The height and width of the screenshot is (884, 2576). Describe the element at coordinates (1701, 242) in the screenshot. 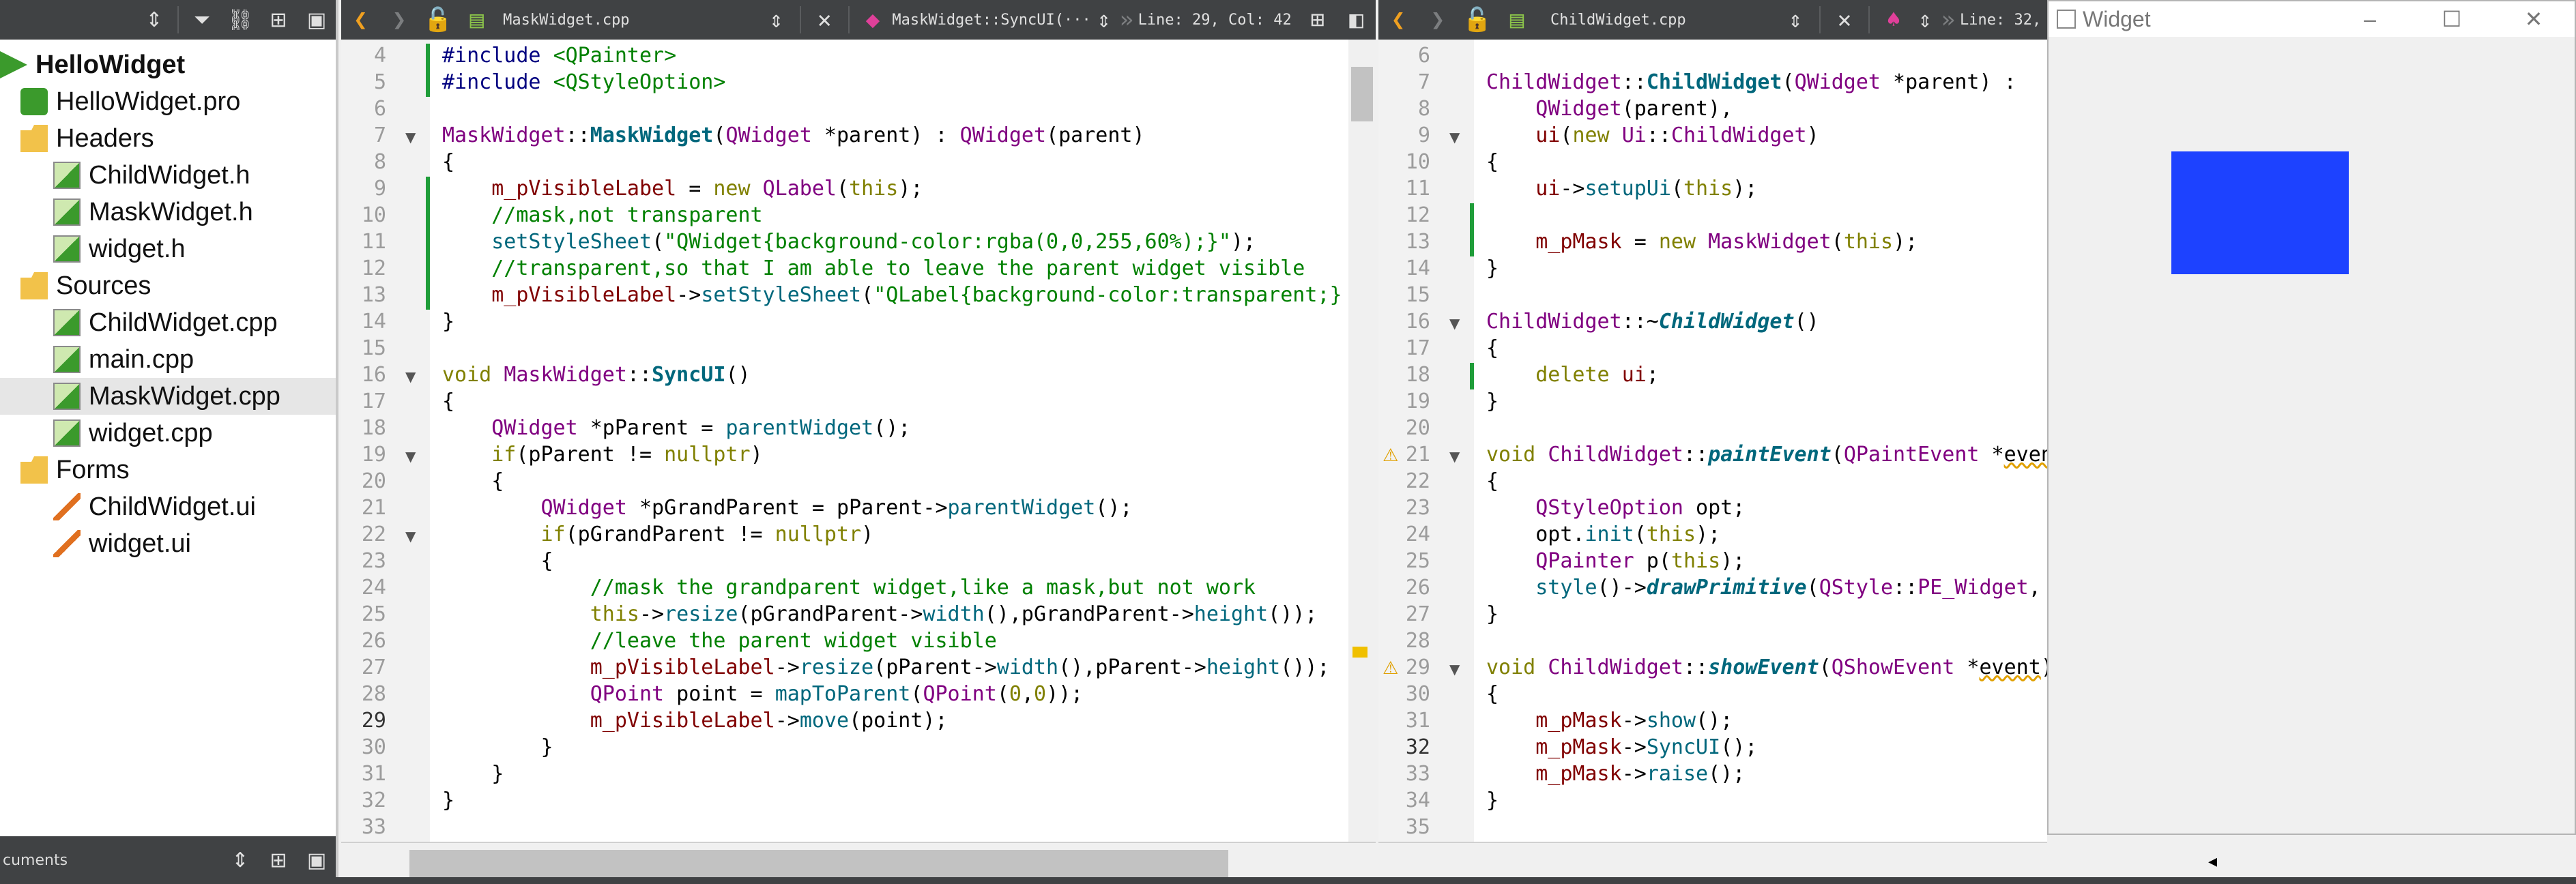

I see `code-line: m_pMask = new MaskWidget(this);` at that location.